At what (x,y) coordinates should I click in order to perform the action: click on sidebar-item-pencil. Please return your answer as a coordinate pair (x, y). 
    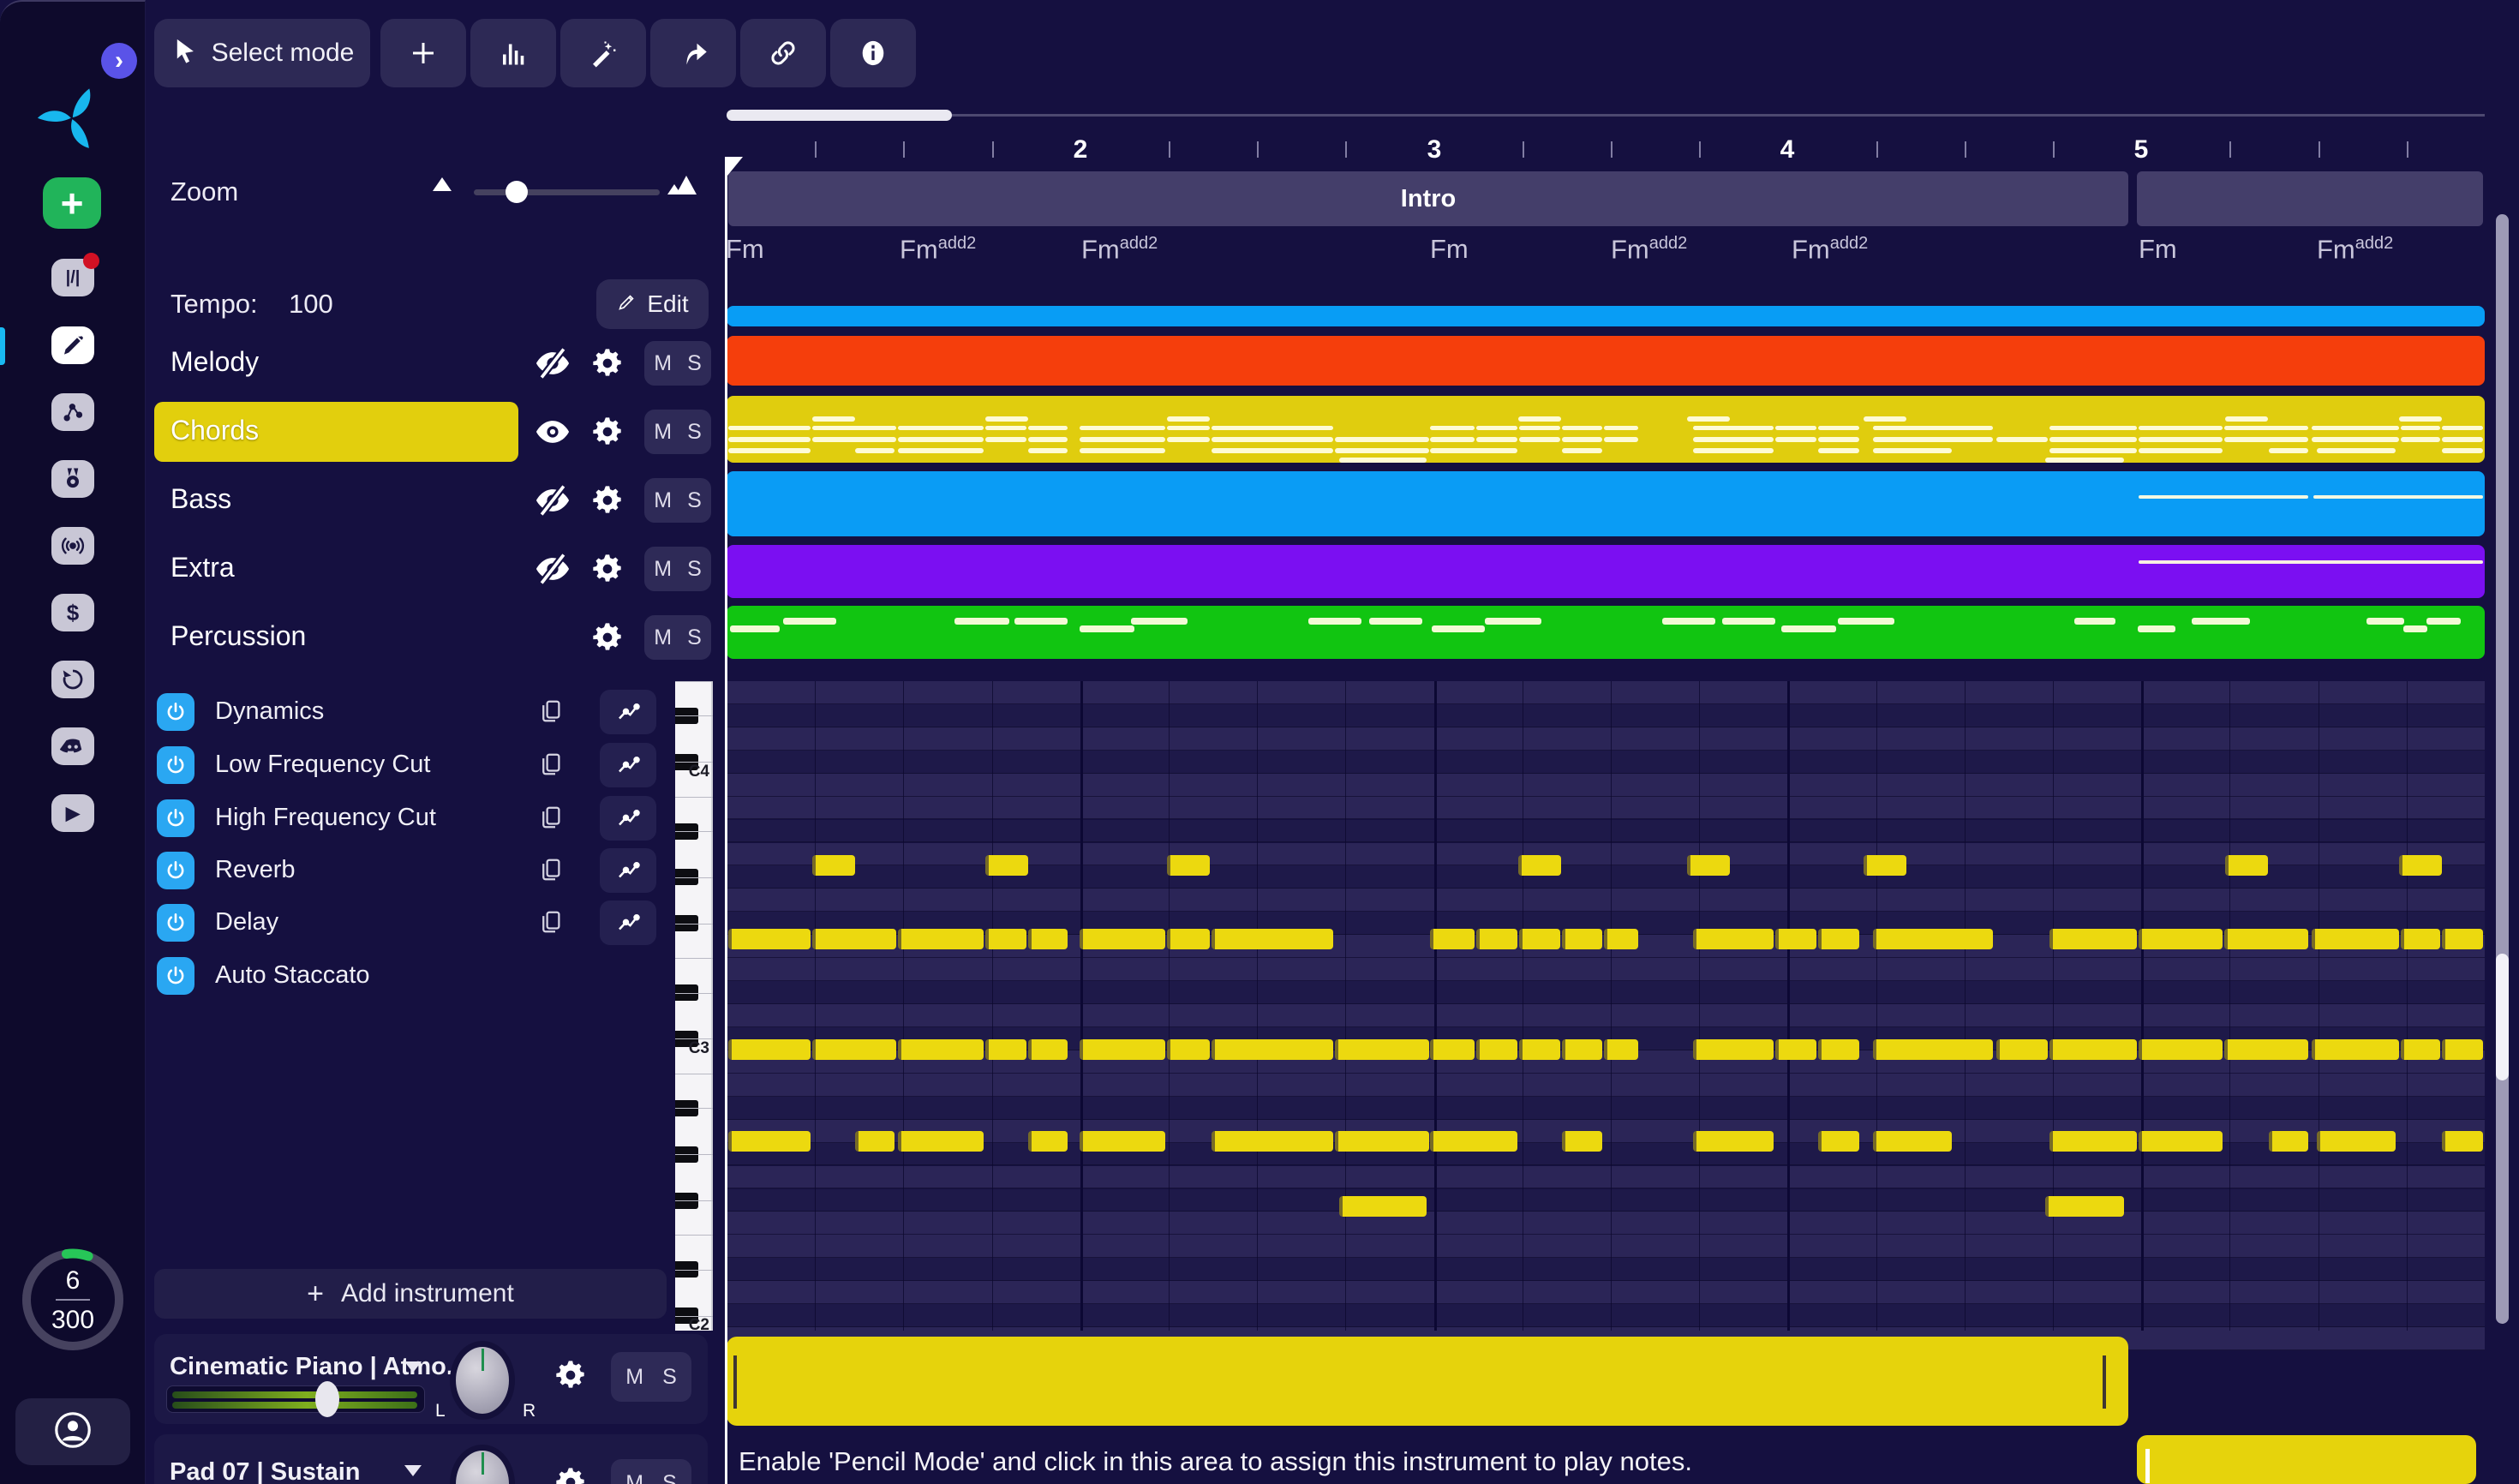
    Looking at the image, I should click on (72, 345).